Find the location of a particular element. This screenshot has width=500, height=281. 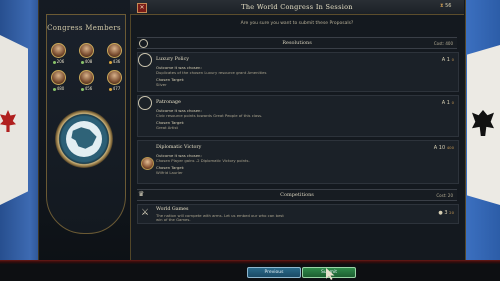

congress-member: 206 is located at coordinates (58, 54).